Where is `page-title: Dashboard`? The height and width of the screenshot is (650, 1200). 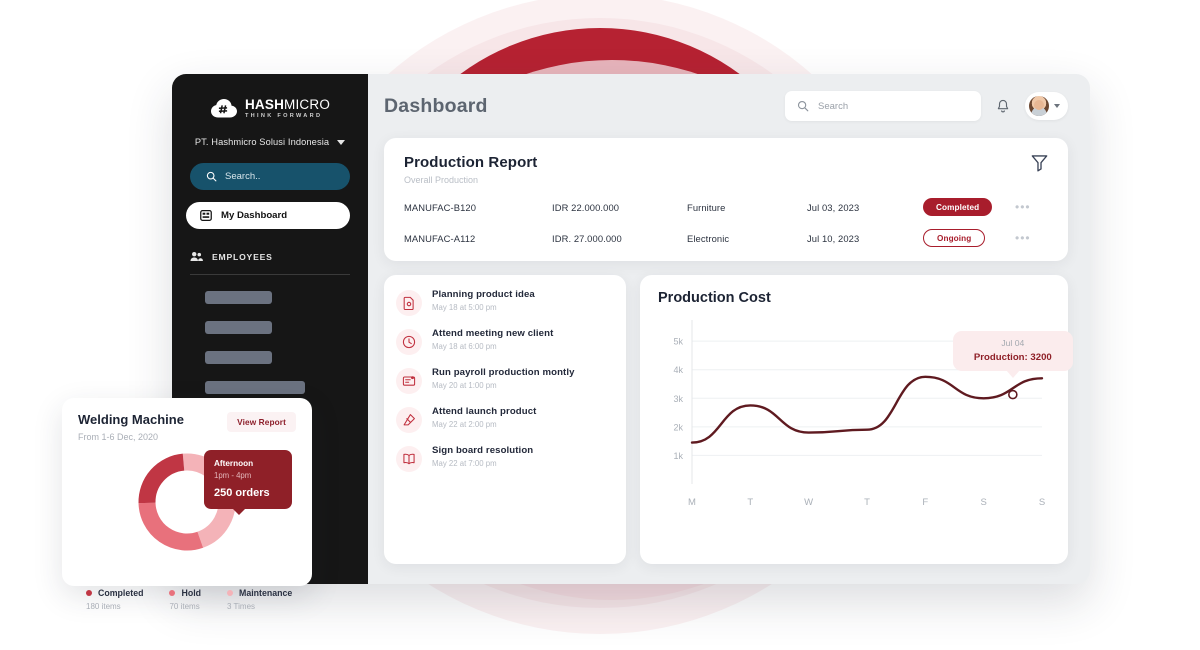 page-title: Dashboard is located at coordinates (436, 105).